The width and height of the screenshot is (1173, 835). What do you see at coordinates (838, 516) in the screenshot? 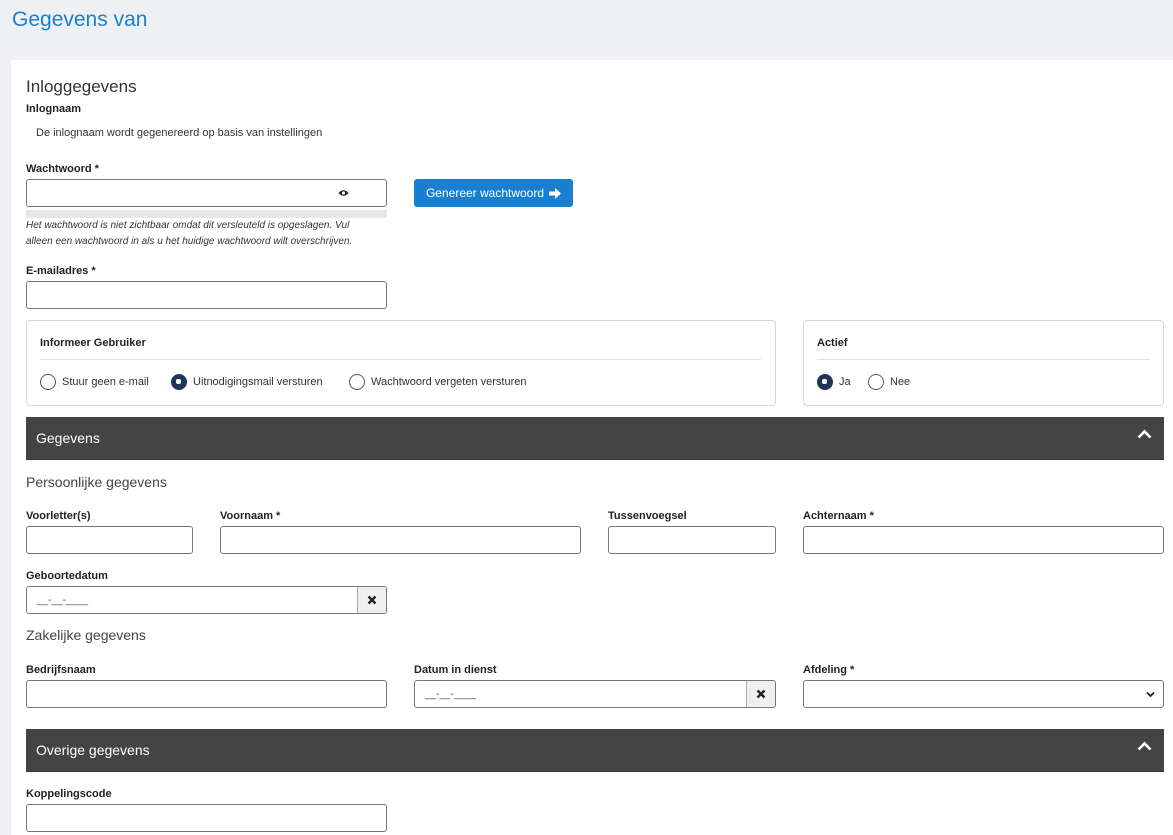
I see `lastname-label: Achternaam *` at bounding box center [838, 516].